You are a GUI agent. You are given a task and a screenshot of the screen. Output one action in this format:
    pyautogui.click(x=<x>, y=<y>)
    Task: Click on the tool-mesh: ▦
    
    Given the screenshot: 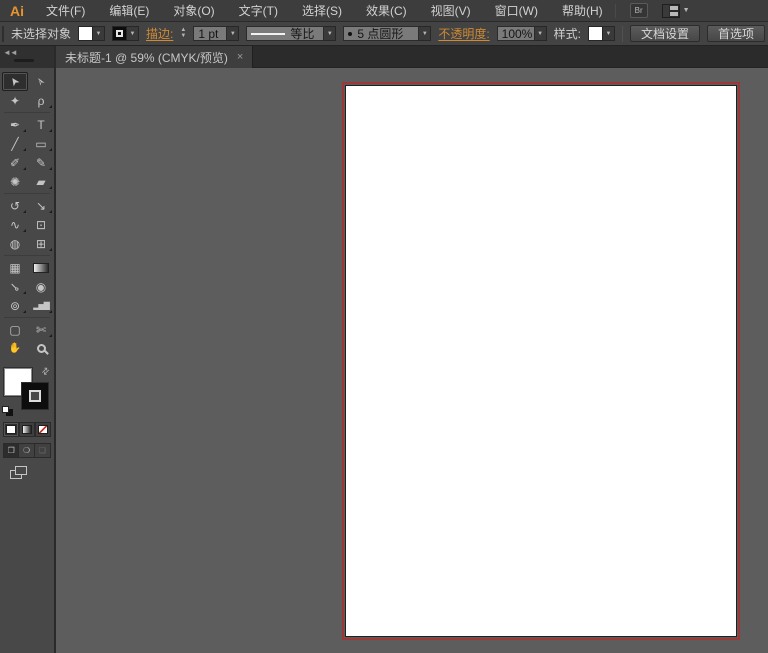 What is the action you would take?
    pyautogui.click(x=15, y=267)
    